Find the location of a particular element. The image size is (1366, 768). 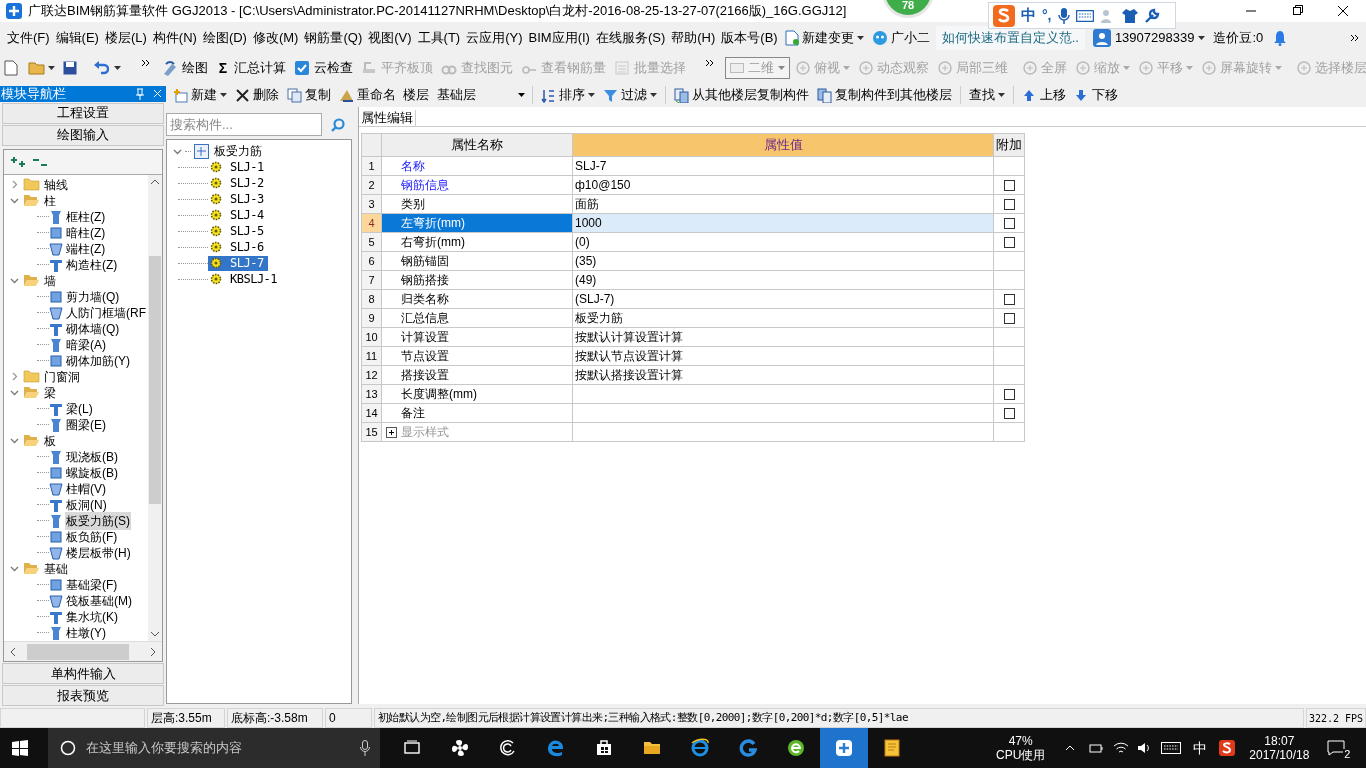

property-value: 按默认节点设置计算 is located at coordinates (783, 356).